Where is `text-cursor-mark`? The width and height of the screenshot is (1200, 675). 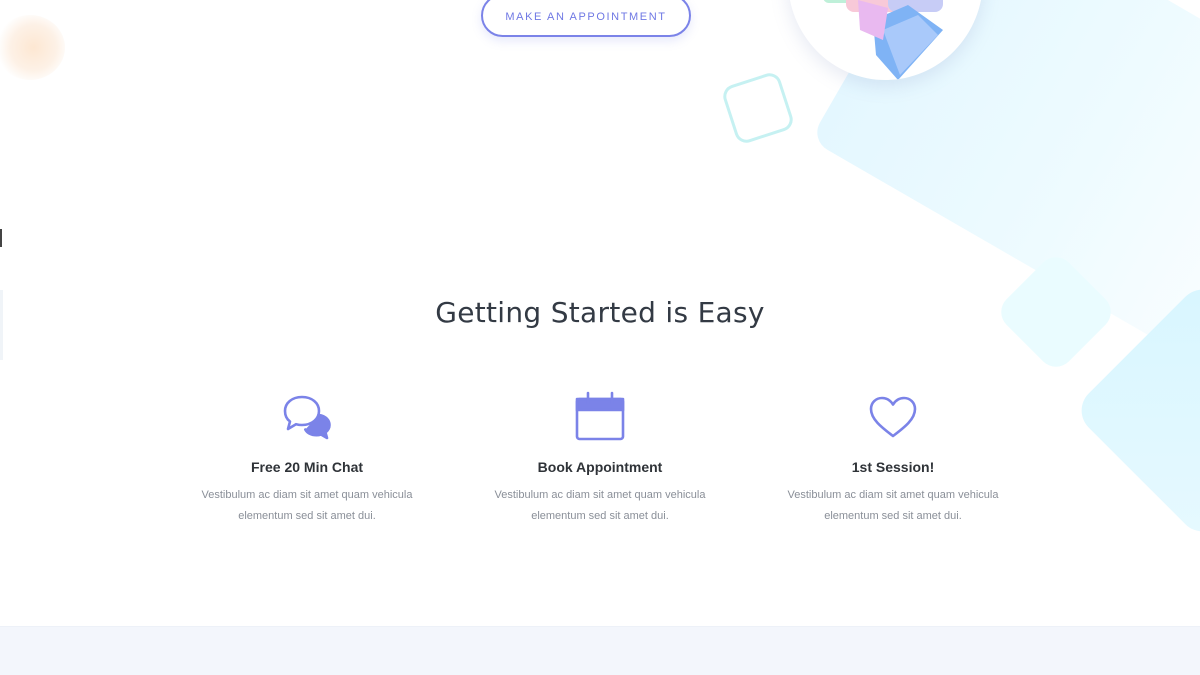 text-cursor-mark is located at coordinates (1, 238).